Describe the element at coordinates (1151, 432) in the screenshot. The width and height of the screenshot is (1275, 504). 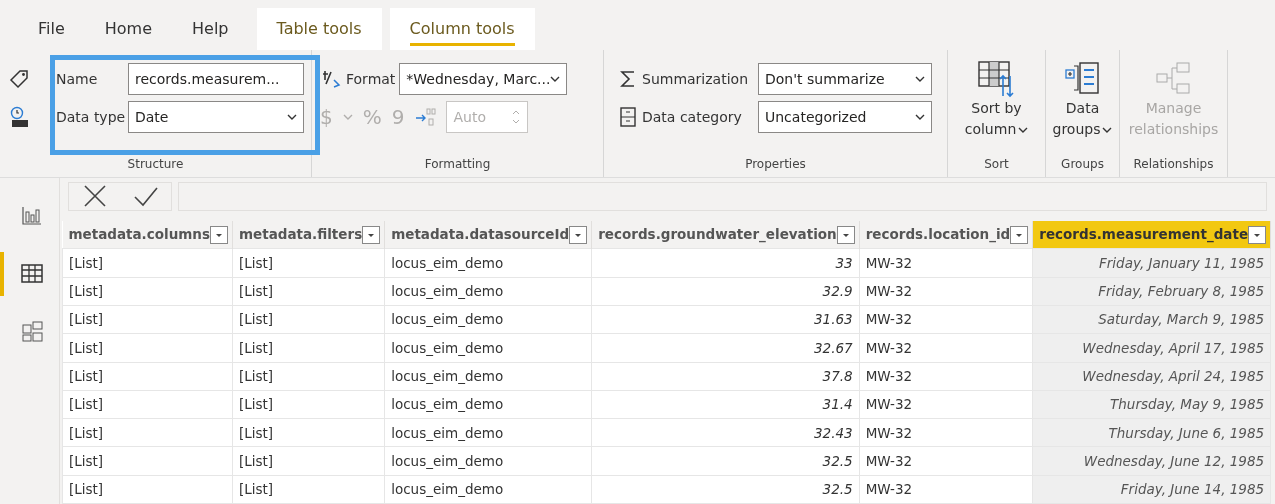
I see `table-cell: Thursday, June 6, 1985` at that location.